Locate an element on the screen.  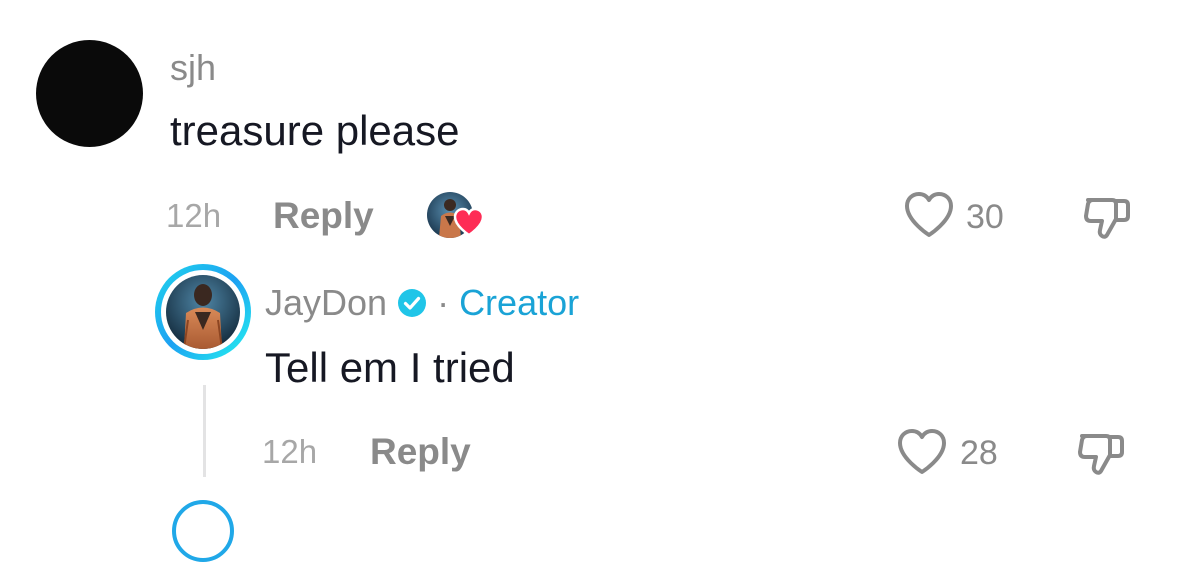
creator-liked-indicator is located at coordinates (455, 216).